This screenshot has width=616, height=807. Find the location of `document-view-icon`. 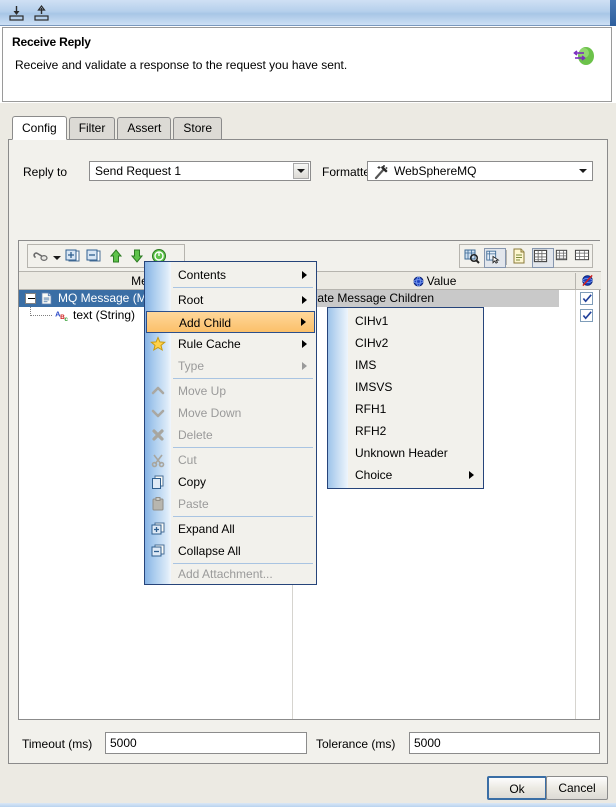

document-view-icon is located at coordinates (520, 257).